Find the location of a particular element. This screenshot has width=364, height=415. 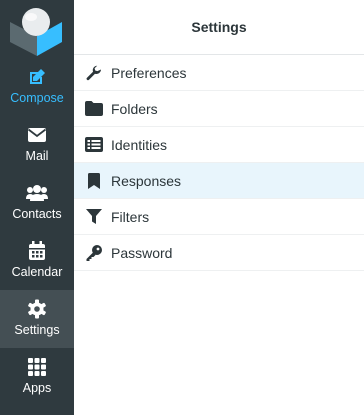

sidebar-item-calendar: Calendar is located at coordinates (37, 261).